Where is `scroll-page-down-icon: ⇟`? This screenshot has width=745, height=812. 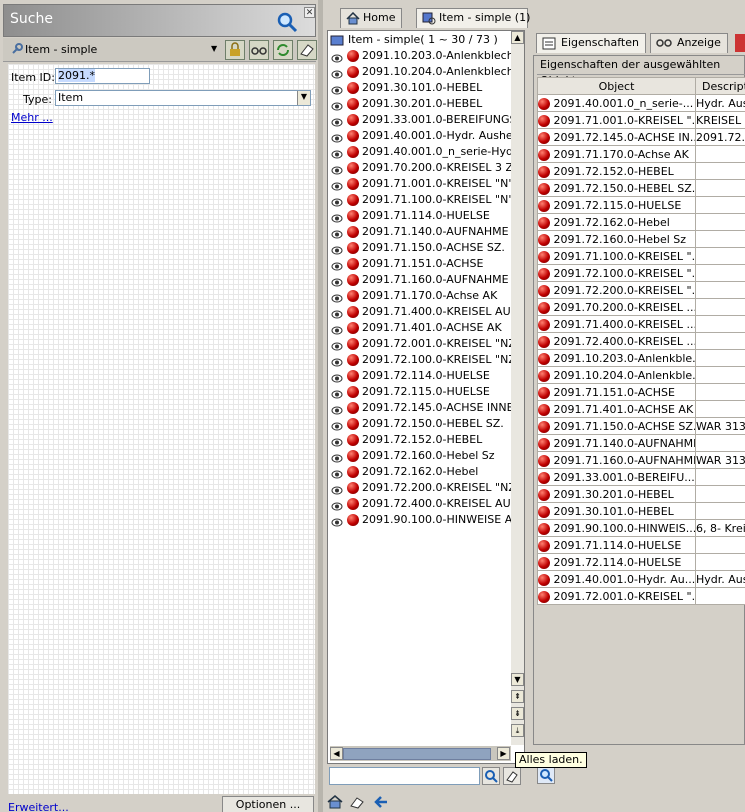
scroll-page-down-icon: ⇟ is located at coordinates (517, 713).